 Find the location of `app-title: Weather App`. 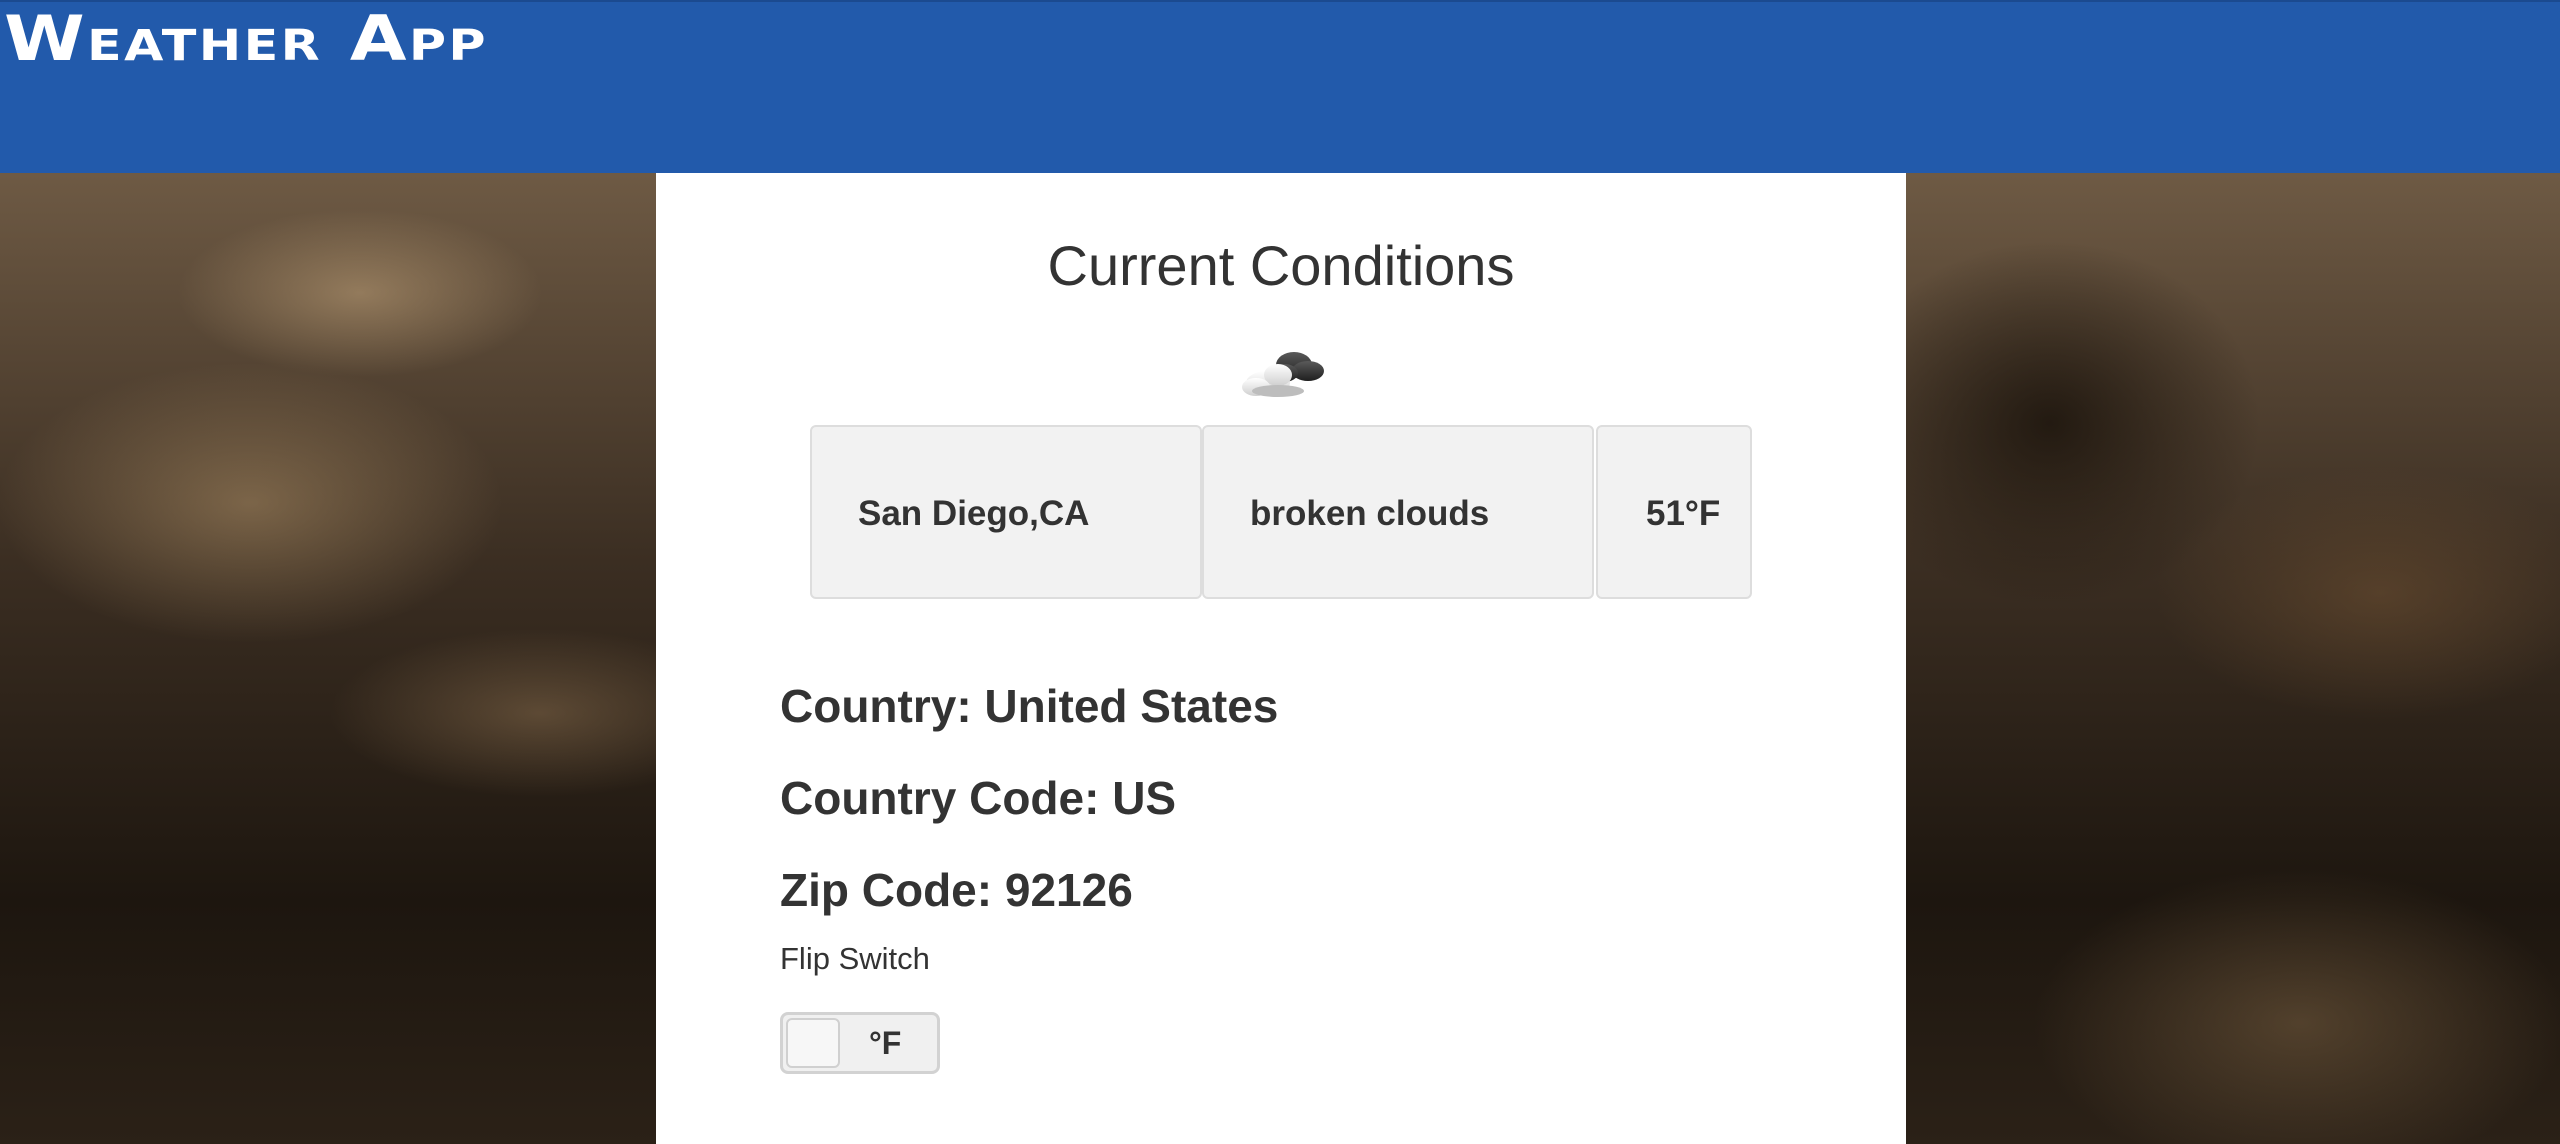

app-title: Weather App is located at coordinates (246, 38).